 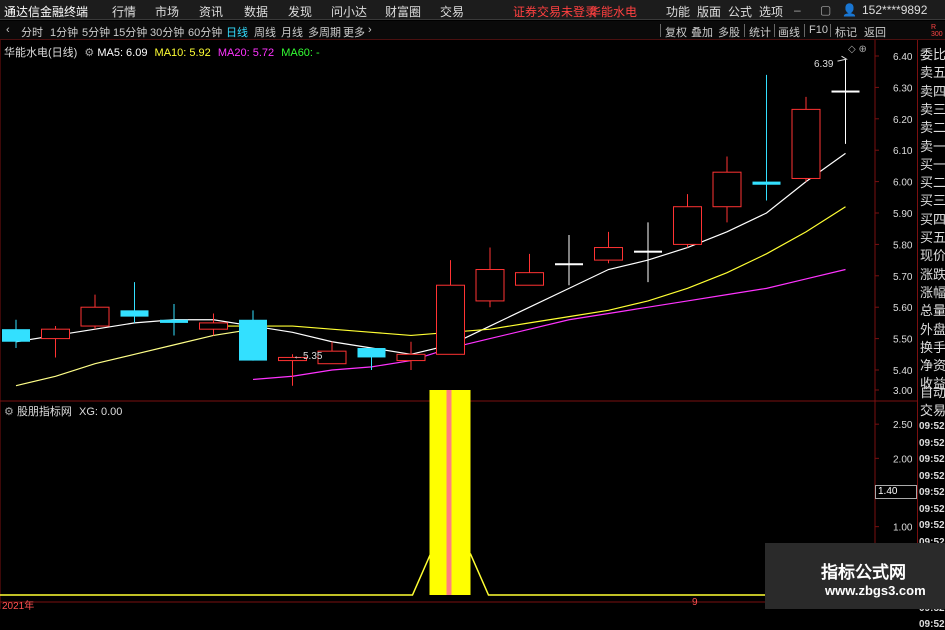 I want to click on sub-y-tick-label: 2.50, so click(x=903, y=425).